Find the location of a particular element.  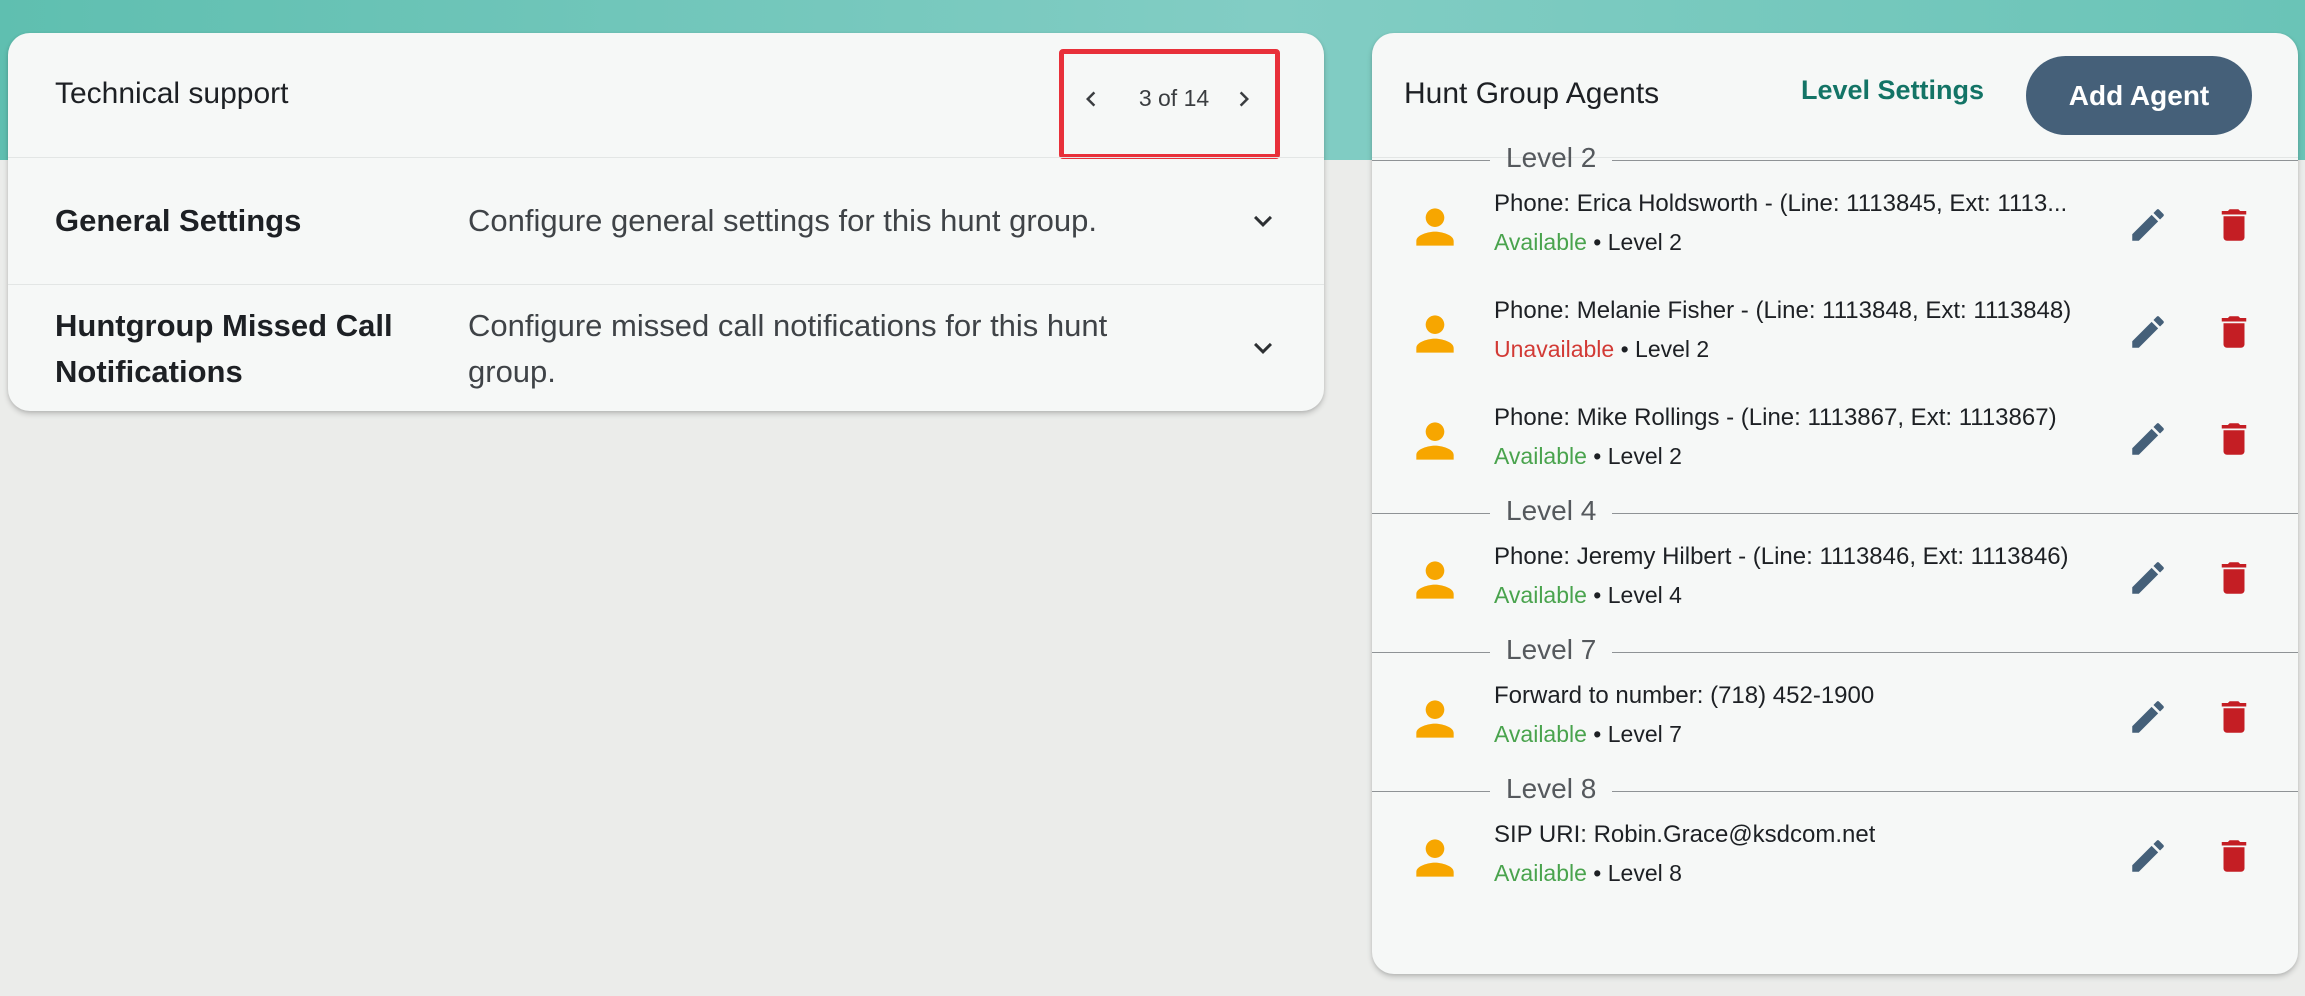

agent-status-line: Unavailable • Level 2 is located at coordinates (1601, 349).